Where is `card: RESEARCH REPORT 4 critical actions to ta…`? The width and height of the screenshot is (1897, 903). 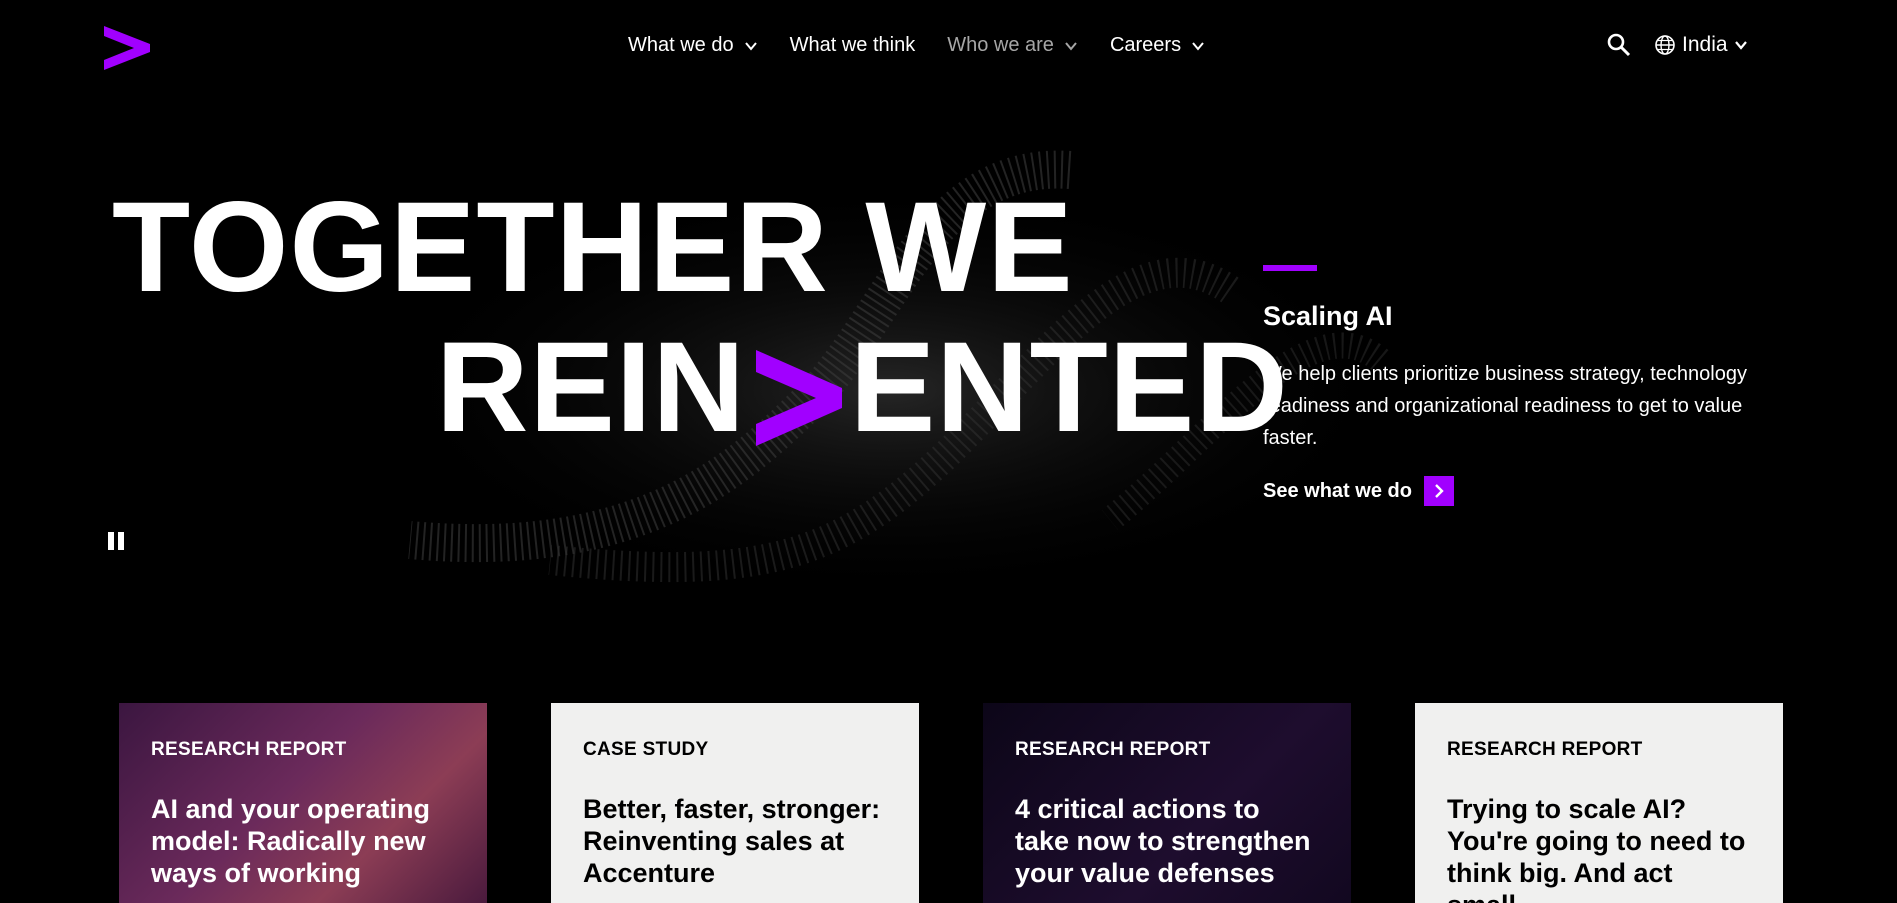 card: RESEARCH REPORT 4 critical actions to ta… is located at coordinates (1167, 803).